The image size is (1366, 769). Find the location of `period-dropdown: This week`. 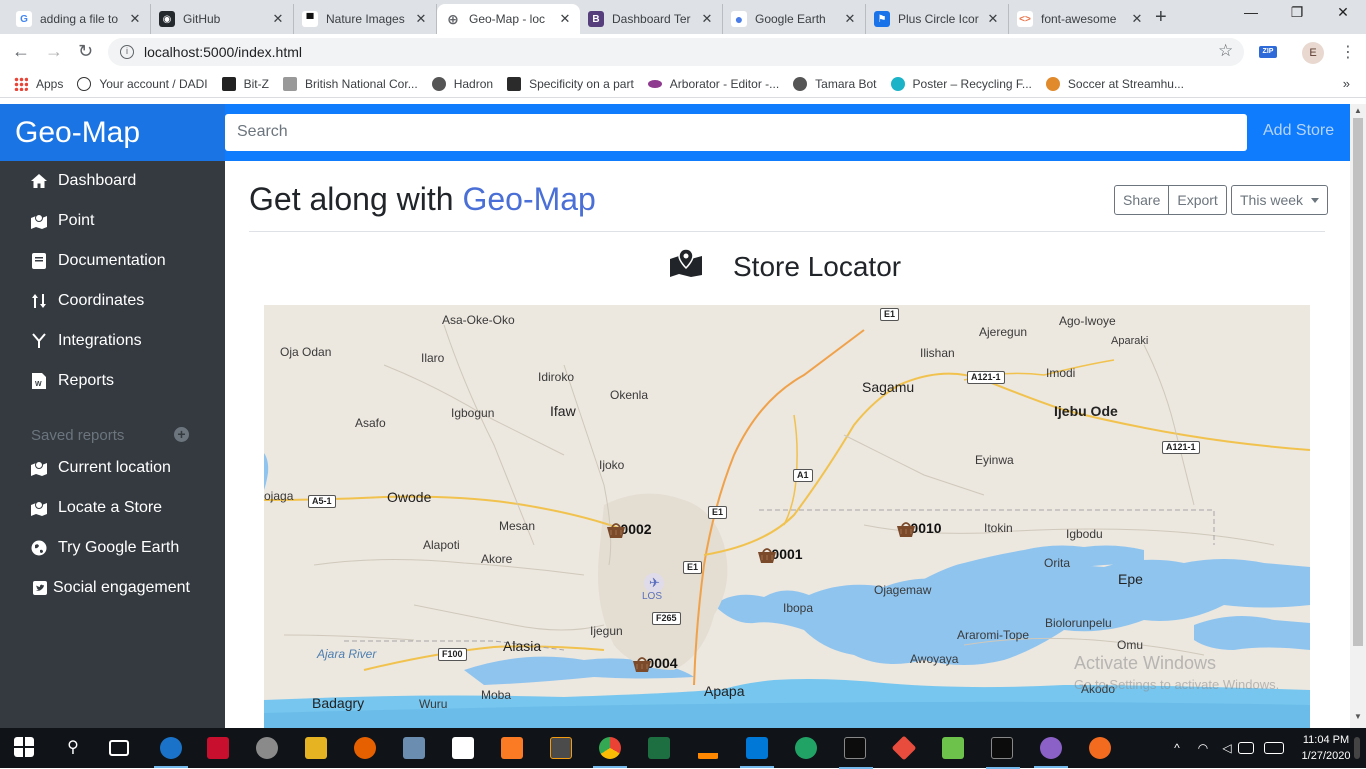

period-dropdown: This week is located at coordinates (1280, 200).